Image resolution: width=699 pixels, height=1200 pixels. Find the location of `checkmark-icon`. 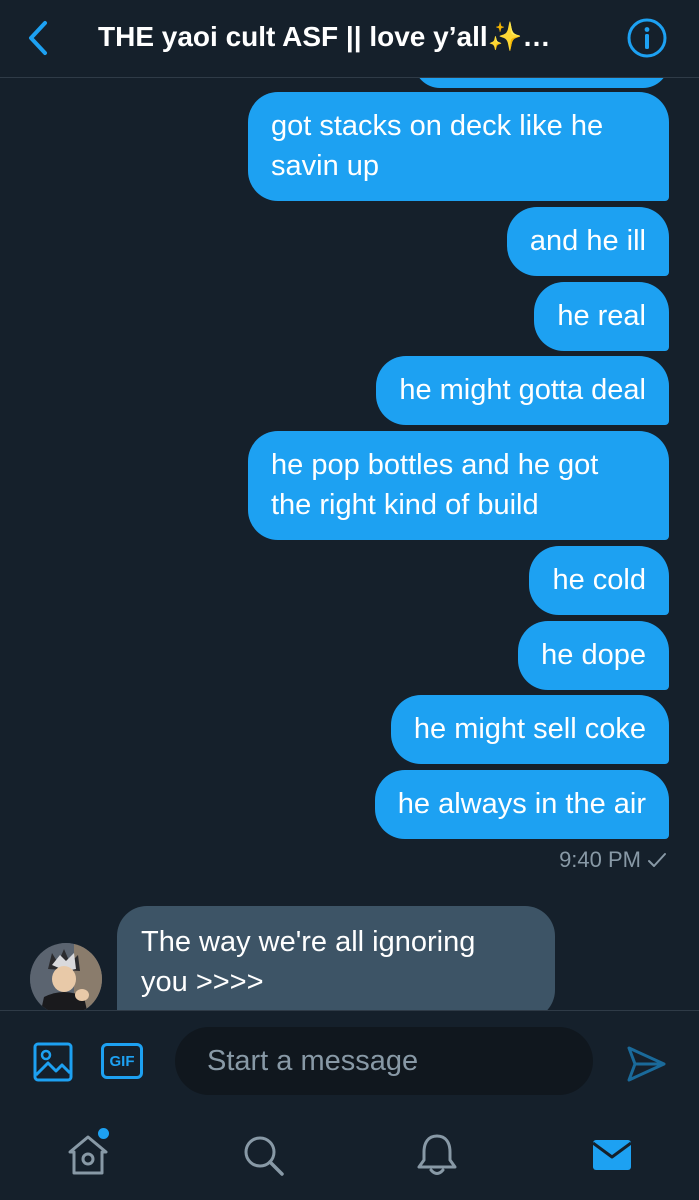

checkmark-icon is located at coordinates (657, 860).